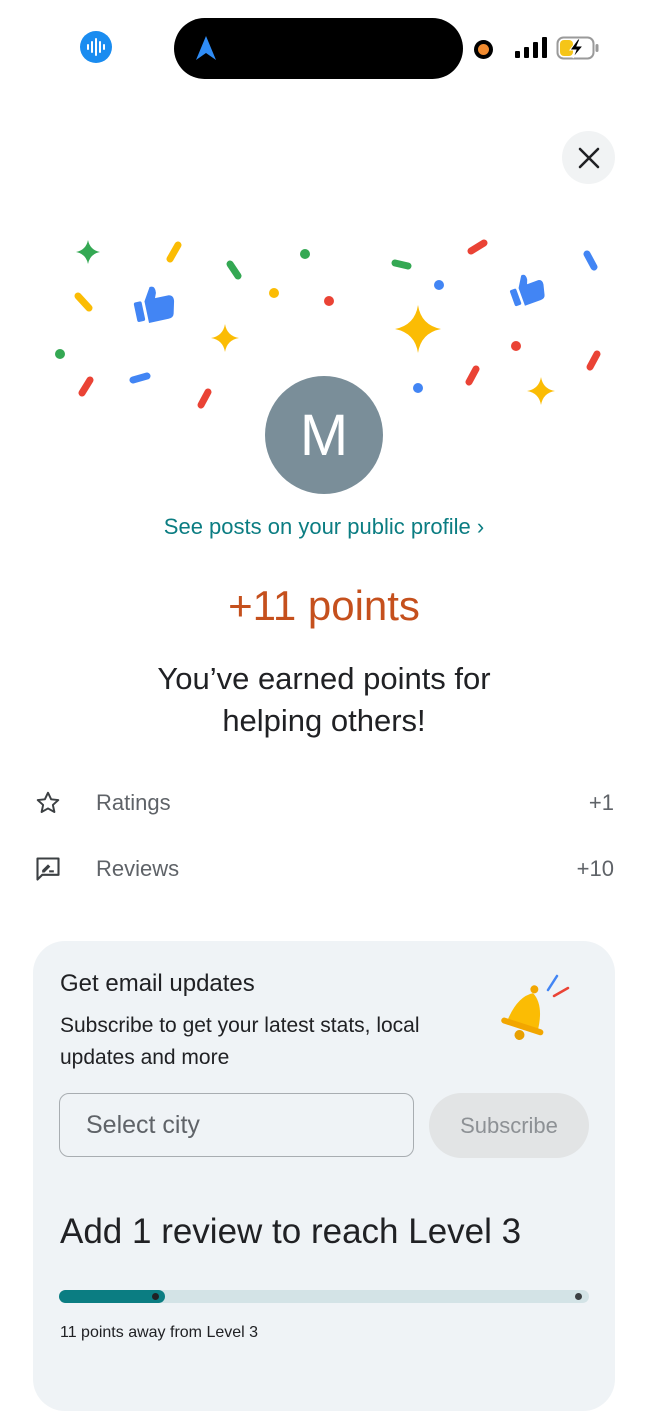 This screenshot has height=1411, width=648. I want to click on subscribe-button: Subscribe, so click(509, 1125).